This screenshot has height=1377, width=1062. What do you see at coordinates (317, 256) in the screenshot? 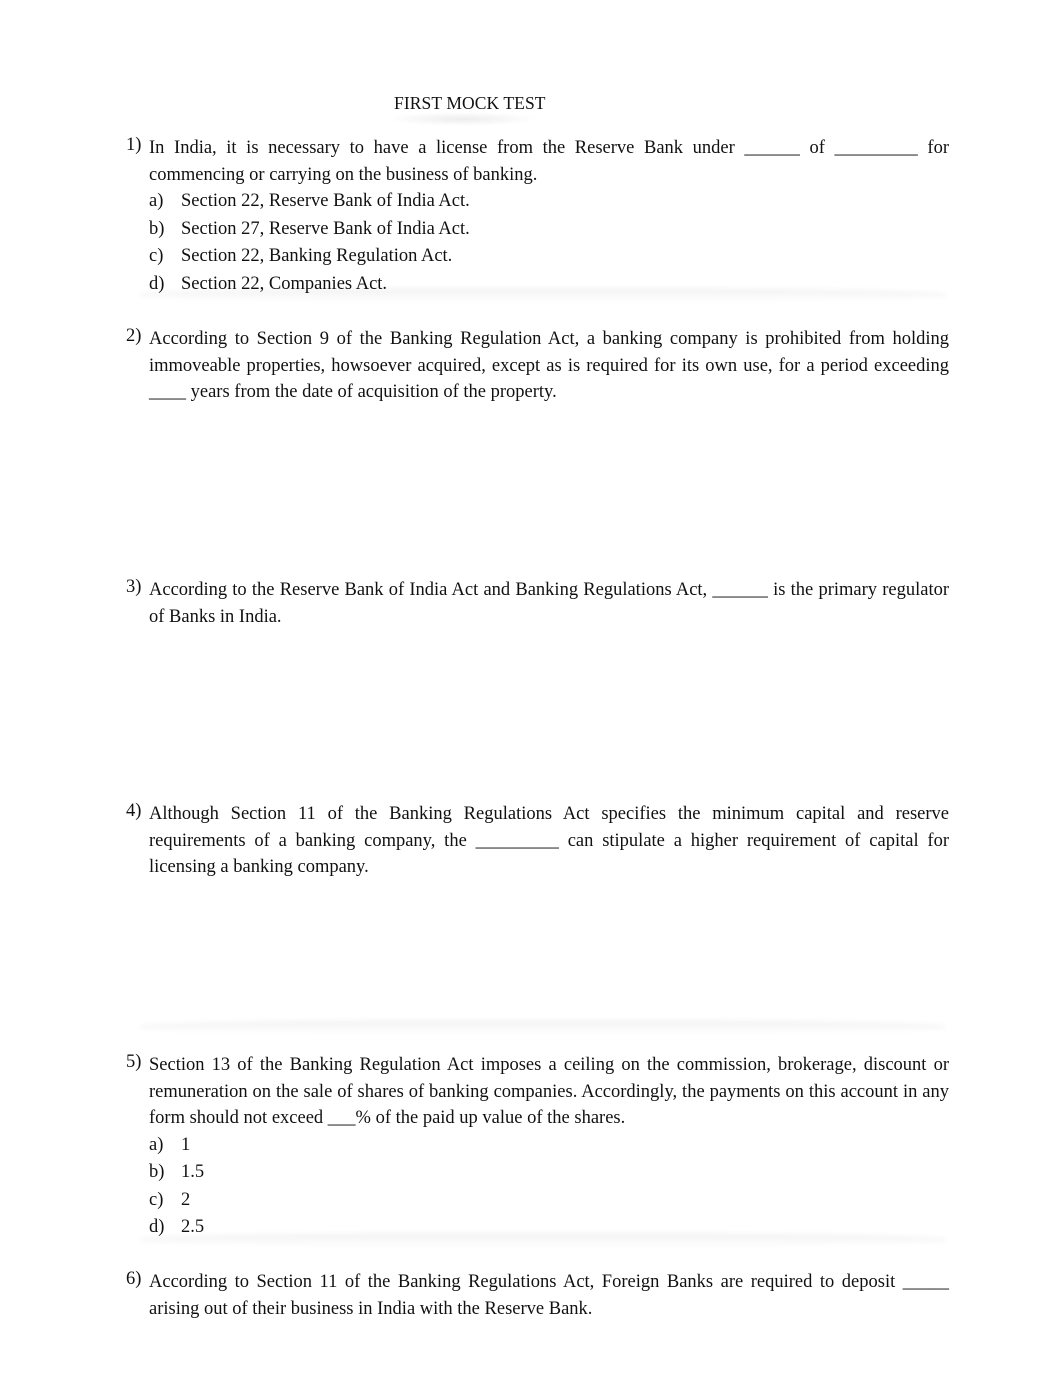
I see `option-text: Section 22, Banking Regulation Act.` at bounding box center [317, 256].